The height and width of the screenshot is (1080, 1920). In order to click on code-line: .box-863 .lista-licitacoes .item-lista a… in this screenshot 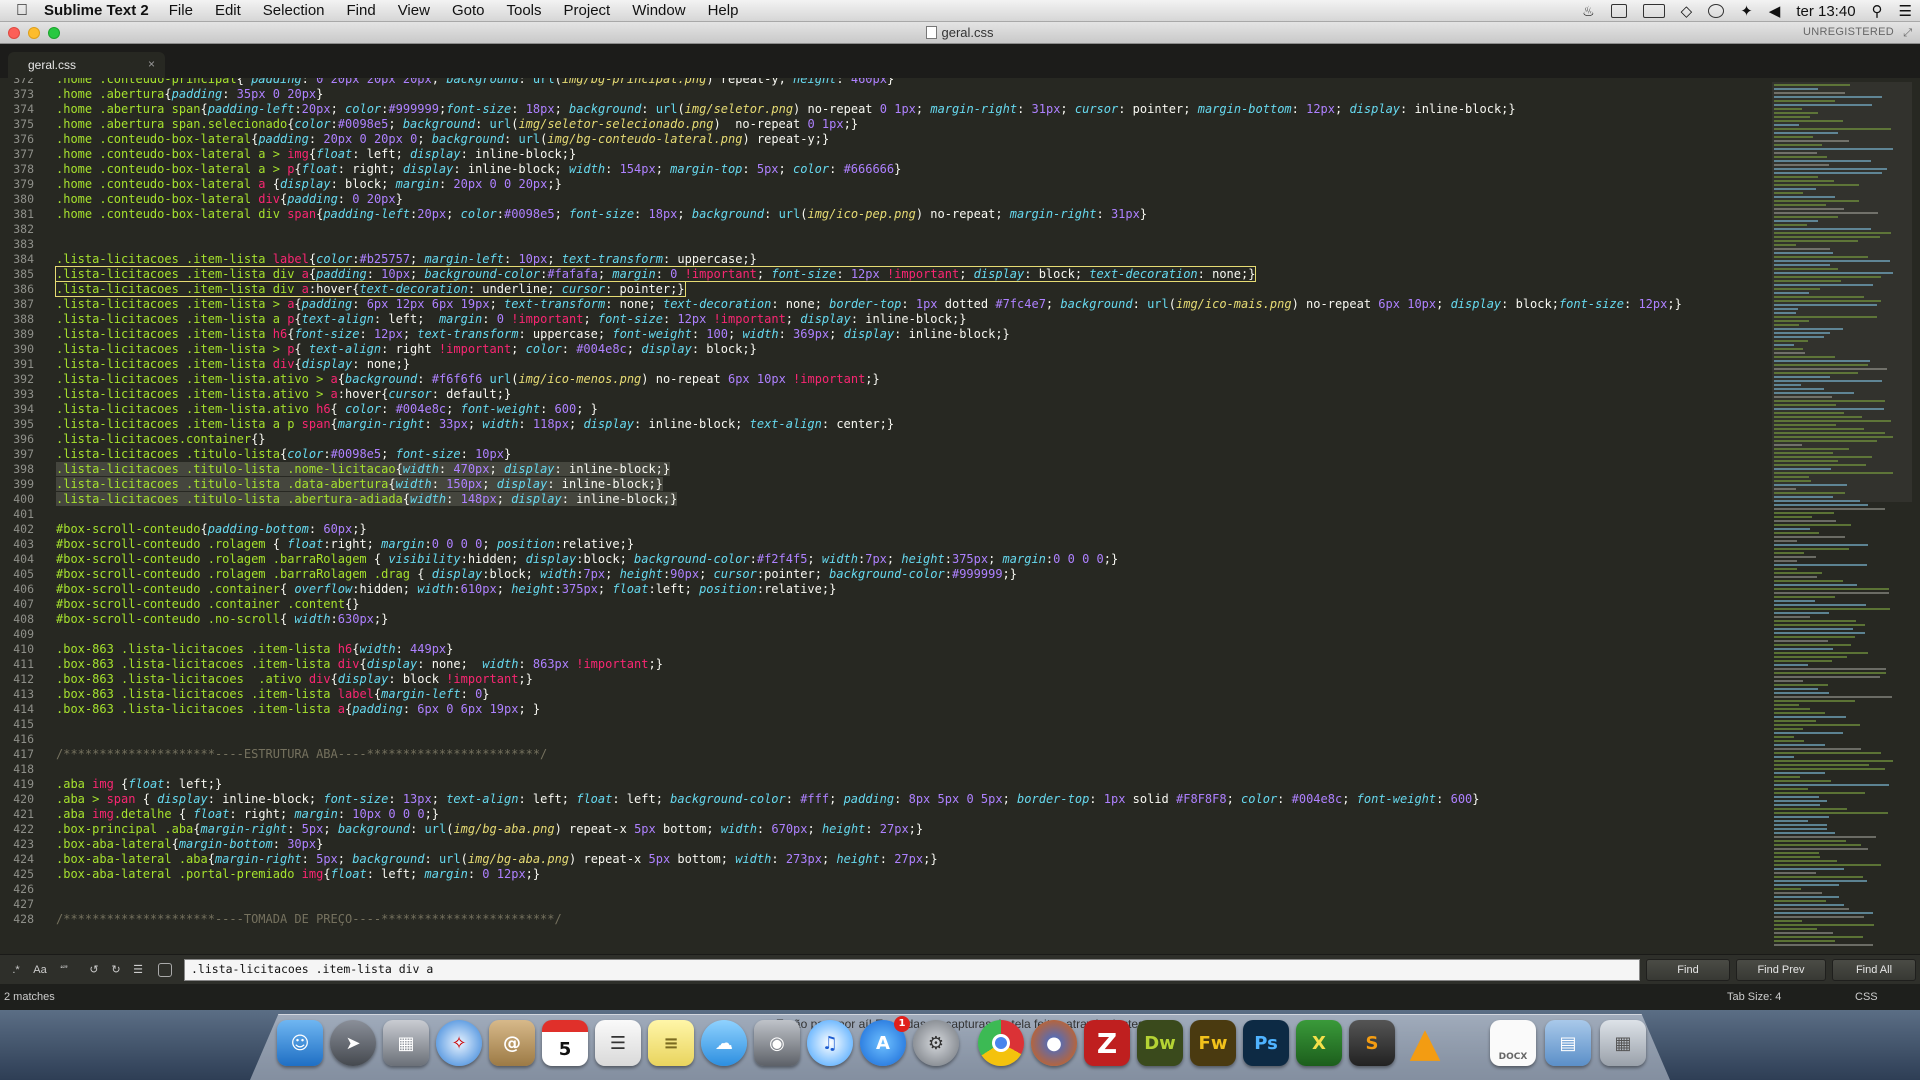, I will do `click(906, 709)`.